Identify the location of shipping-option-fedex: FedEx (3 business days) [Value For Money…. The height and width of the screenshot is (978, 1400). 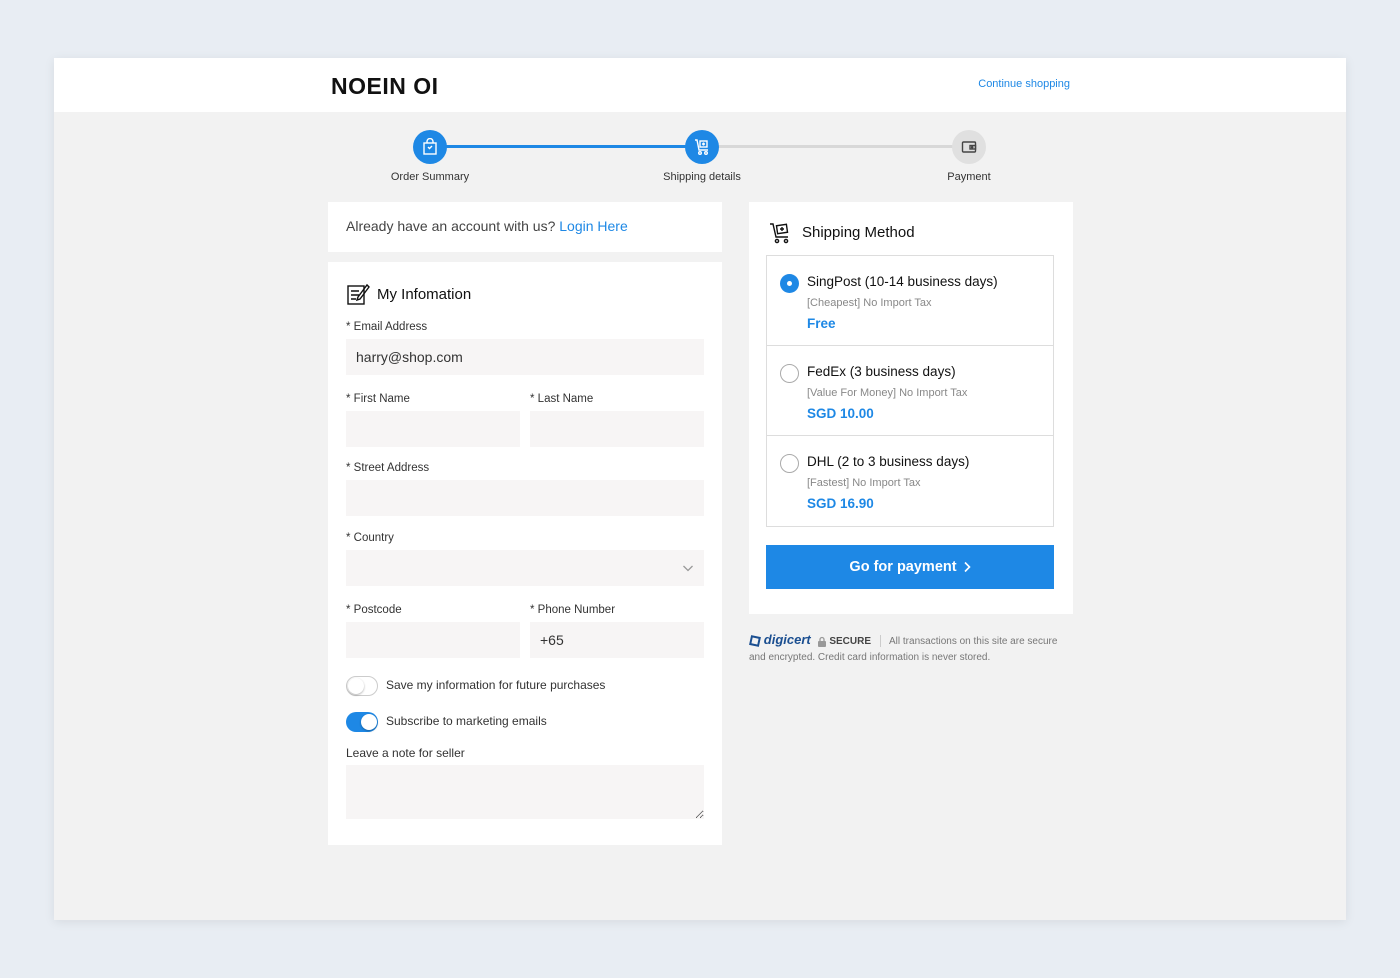
(910, 391).